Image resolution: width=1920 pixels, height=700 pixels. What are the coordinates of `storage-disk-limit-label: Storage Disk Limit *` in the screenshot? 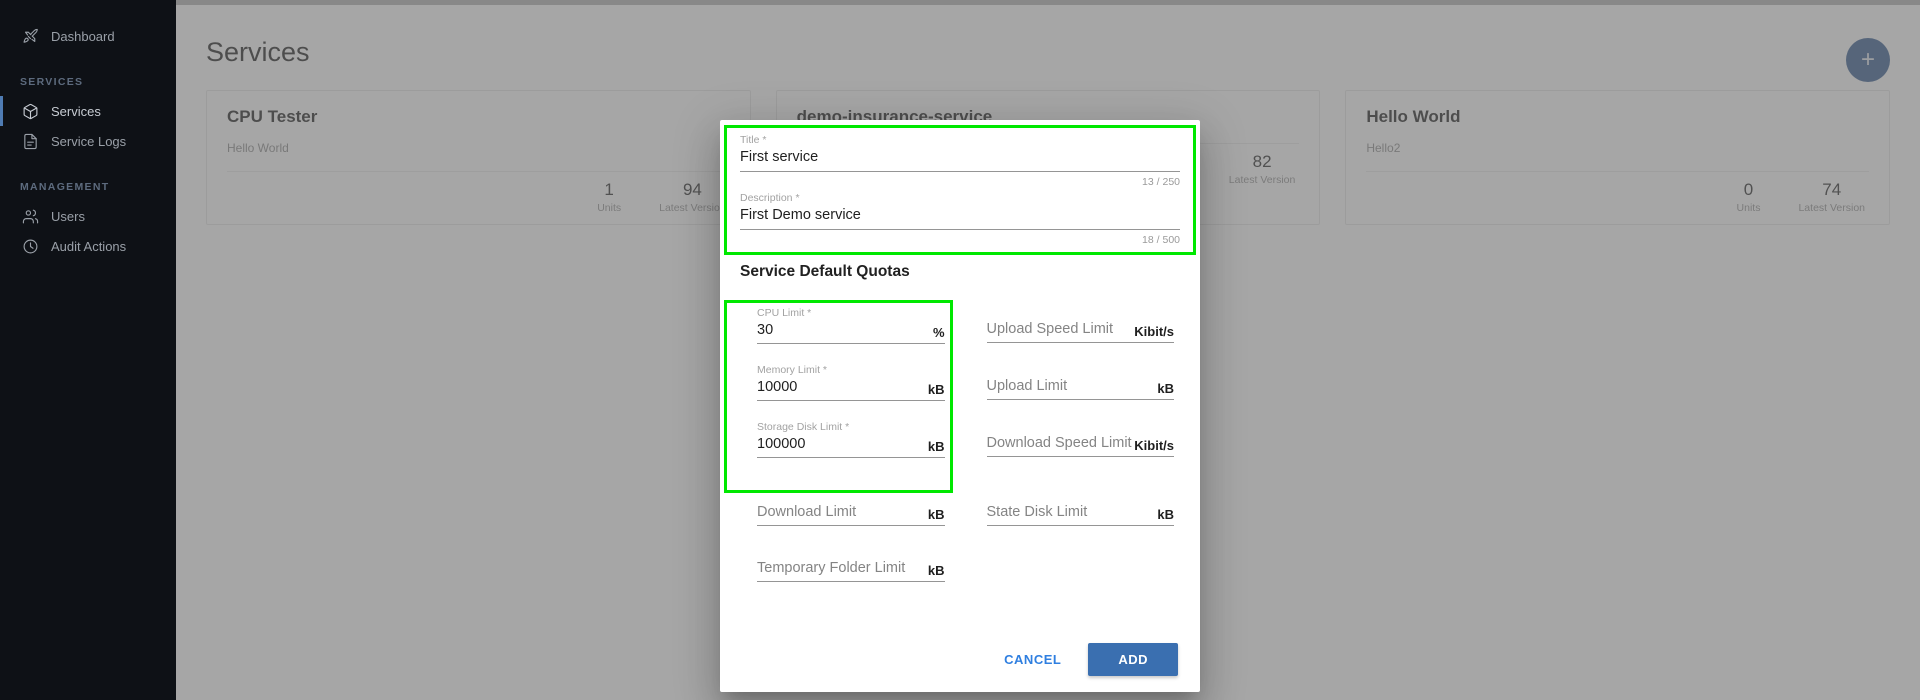 It's located at (803, 427).